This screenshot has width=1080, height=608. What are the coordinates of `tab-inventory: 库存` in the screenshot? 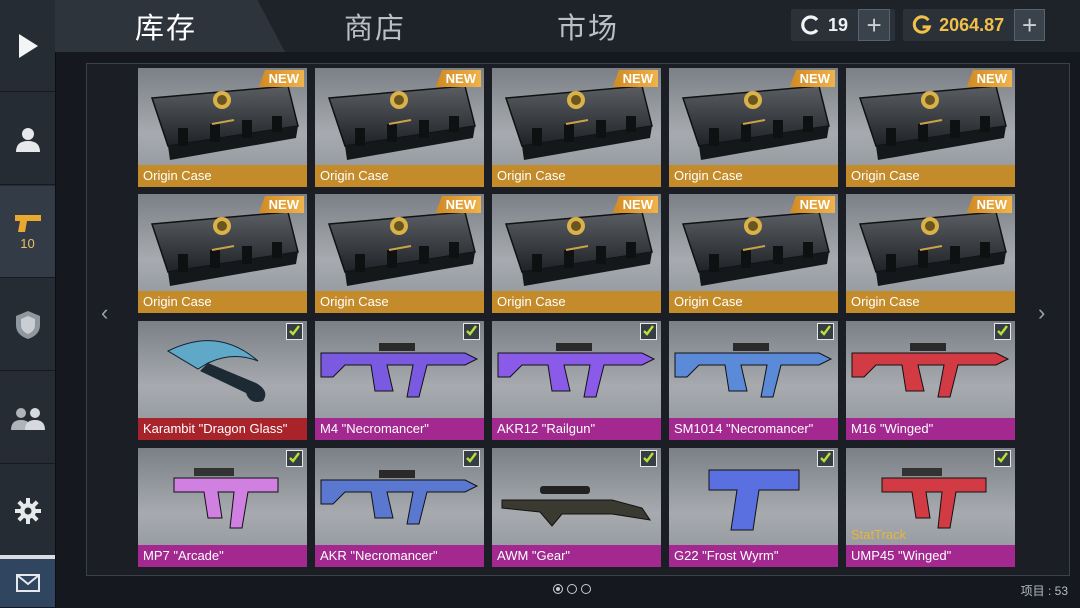 It's located at (170, 26).